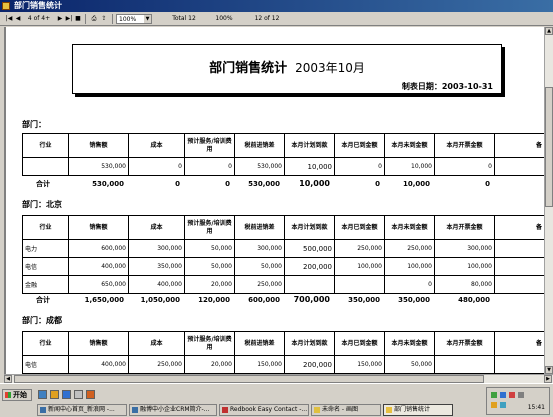 This screenshot has width=553, height=417. What do you see at coordinates (42, 320) in the screenshot?
I see `section-label: 部门：成都` at bounding box center [42, 320].